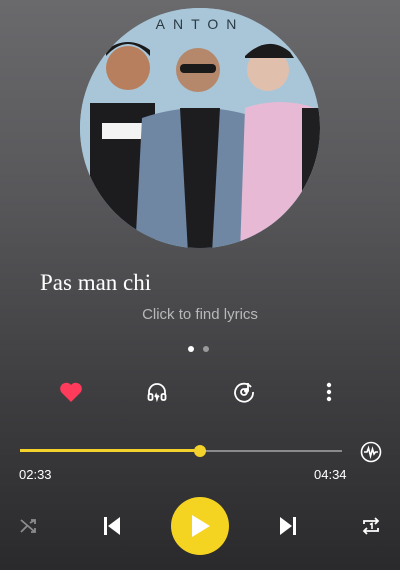 Image resolution: width=400 pixels, height=570 pixels. I want to click on seek-fill, so click(110, 450).